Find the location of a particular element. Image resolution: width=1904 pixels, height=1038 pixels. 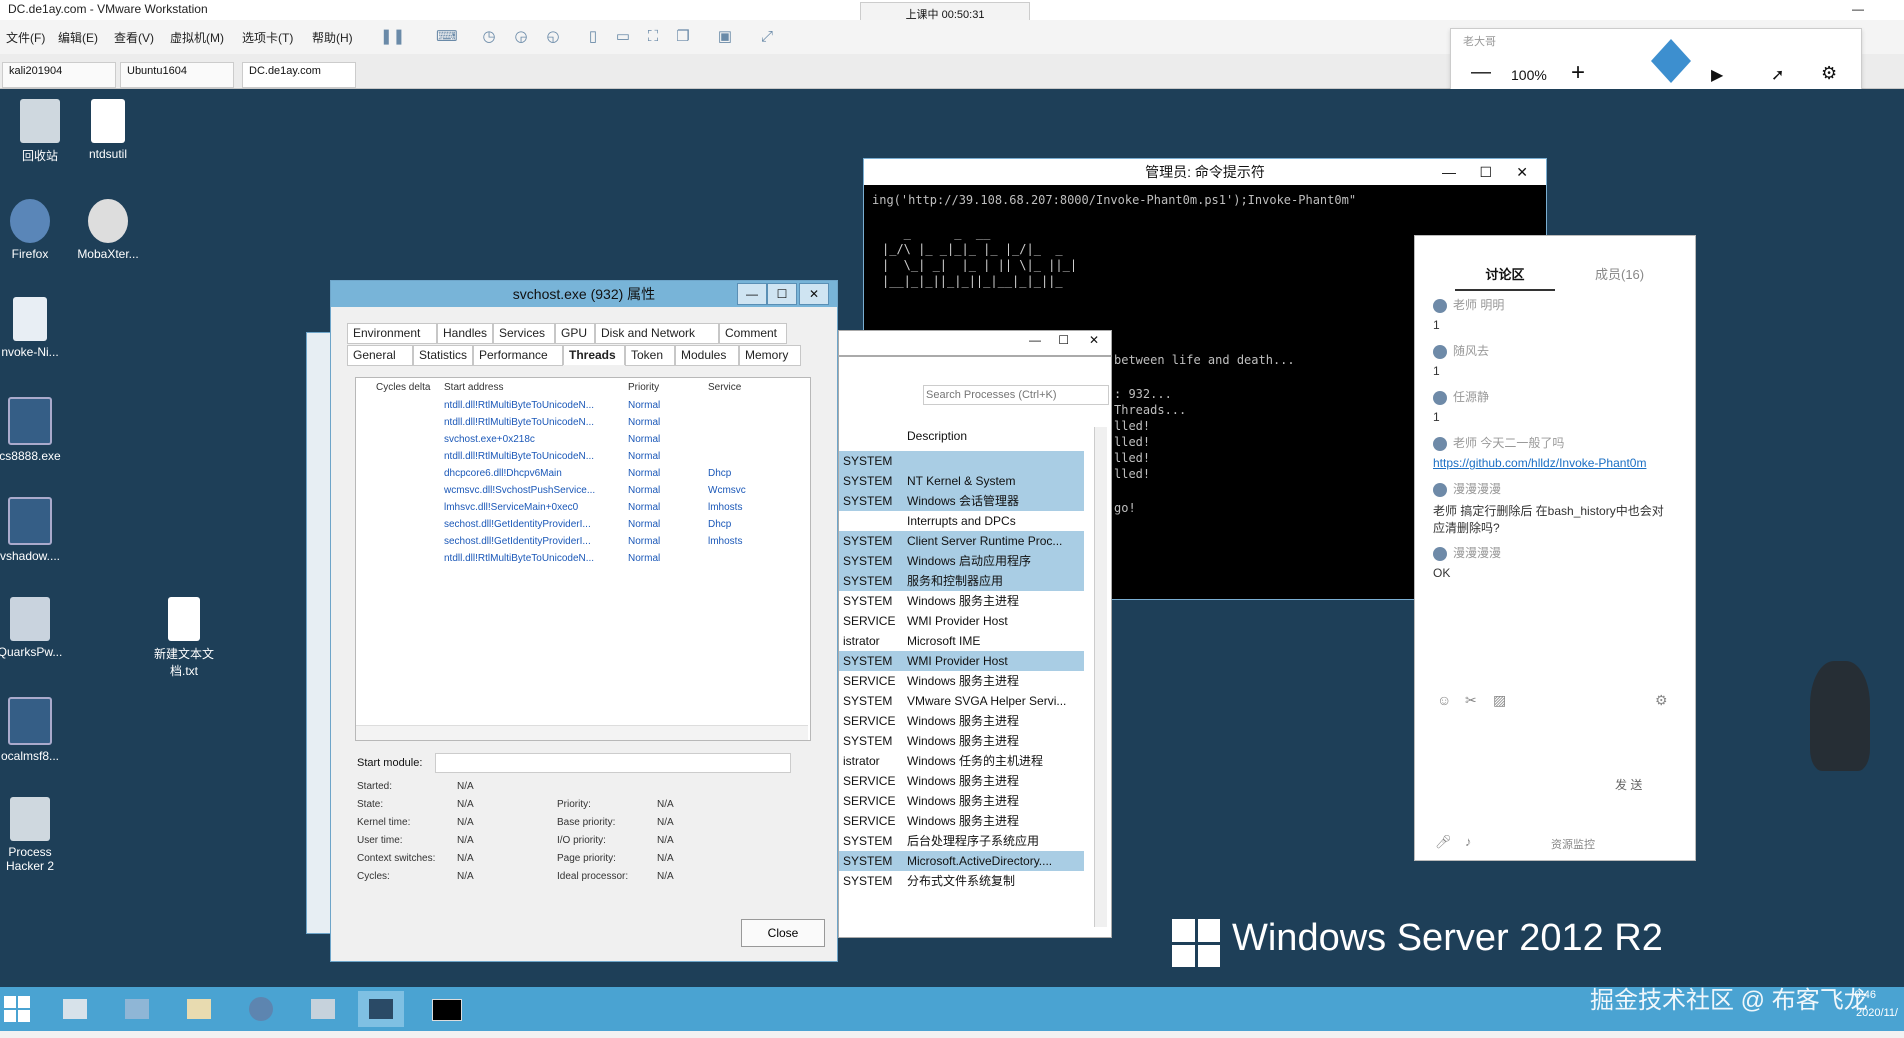

thumbnail-icon: ▭ is located at coordinates (623, 37).